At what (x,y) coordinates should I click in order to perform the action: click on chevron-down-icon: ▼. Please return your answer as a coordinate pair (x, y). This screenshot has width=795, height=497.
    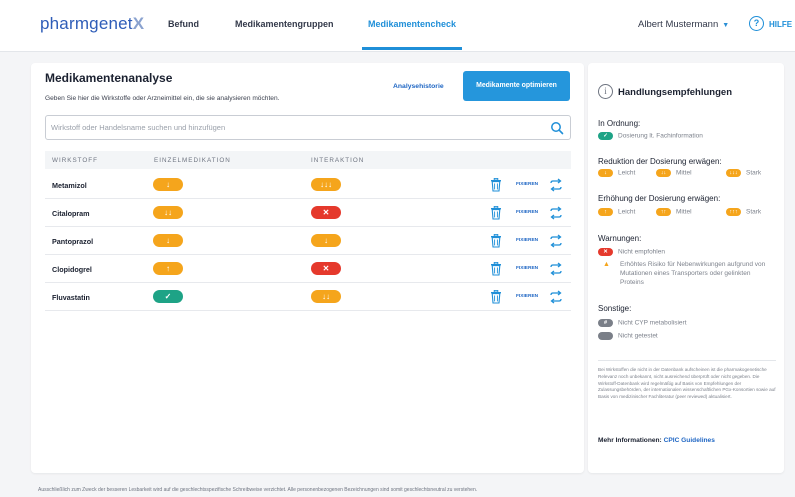
    Looking at the image, I should click on (726, 25).